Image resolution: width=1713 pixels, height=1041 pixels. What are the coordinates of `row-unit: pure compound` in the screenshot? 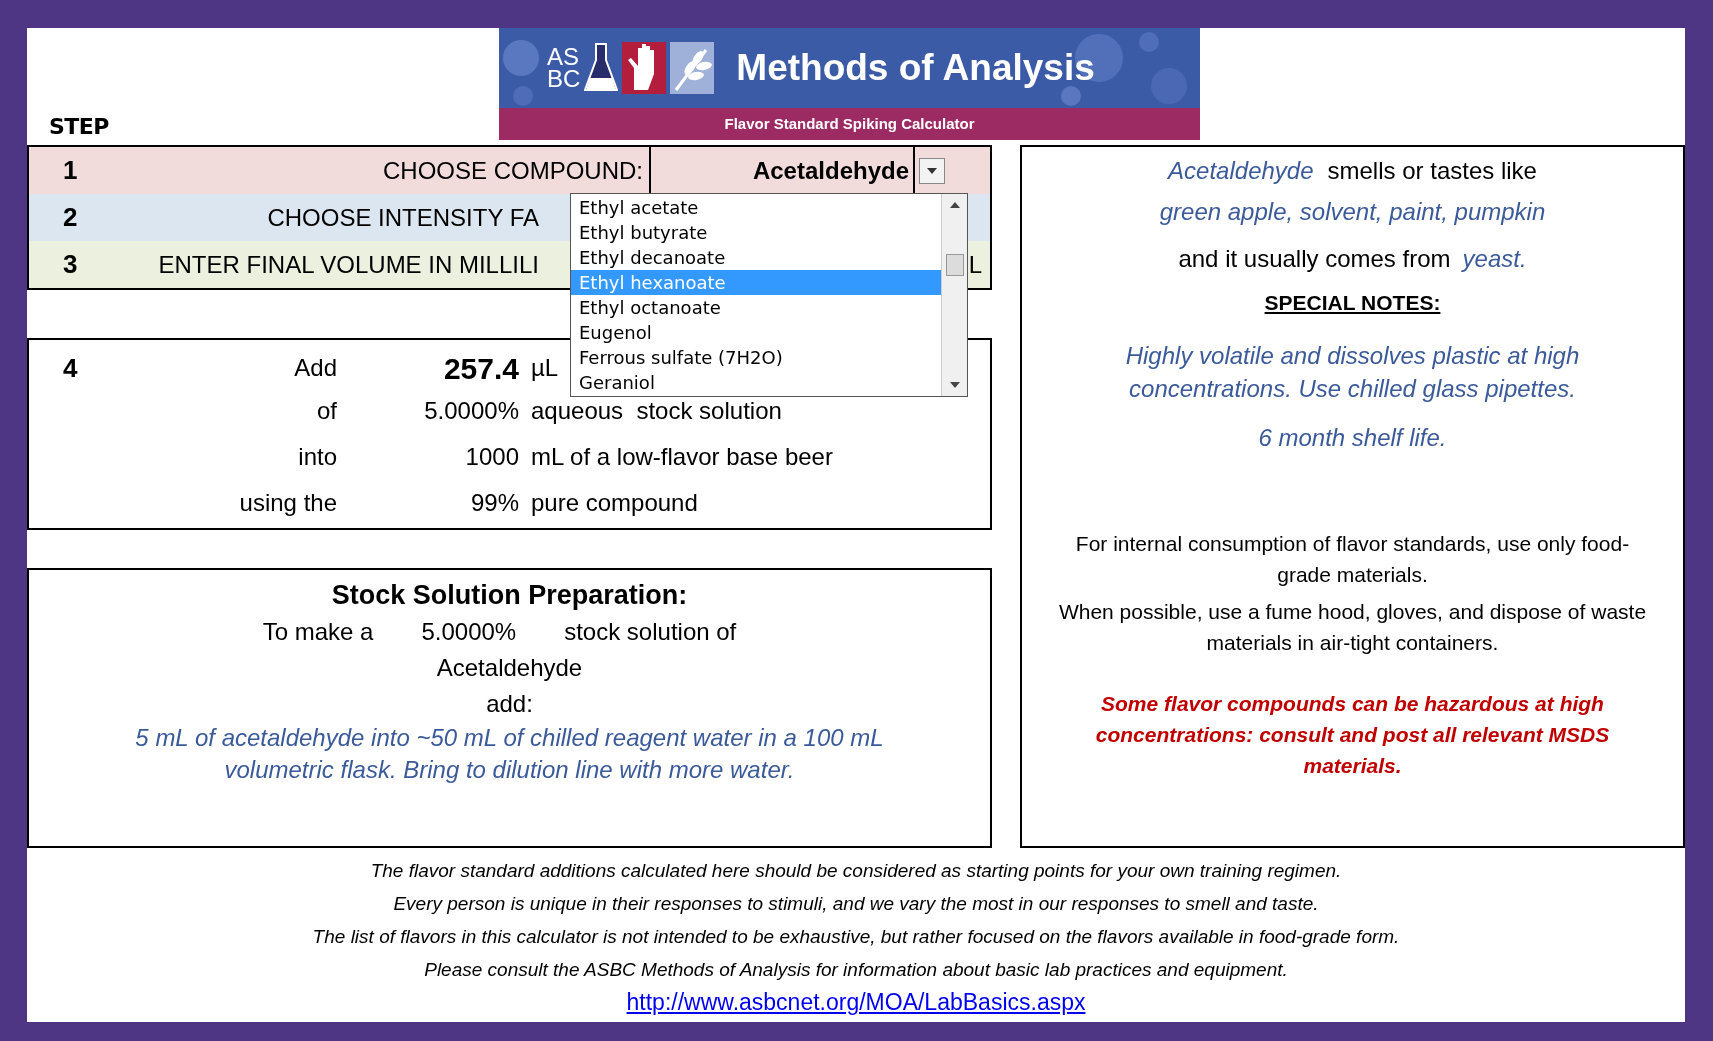 It's located at (614, 503).